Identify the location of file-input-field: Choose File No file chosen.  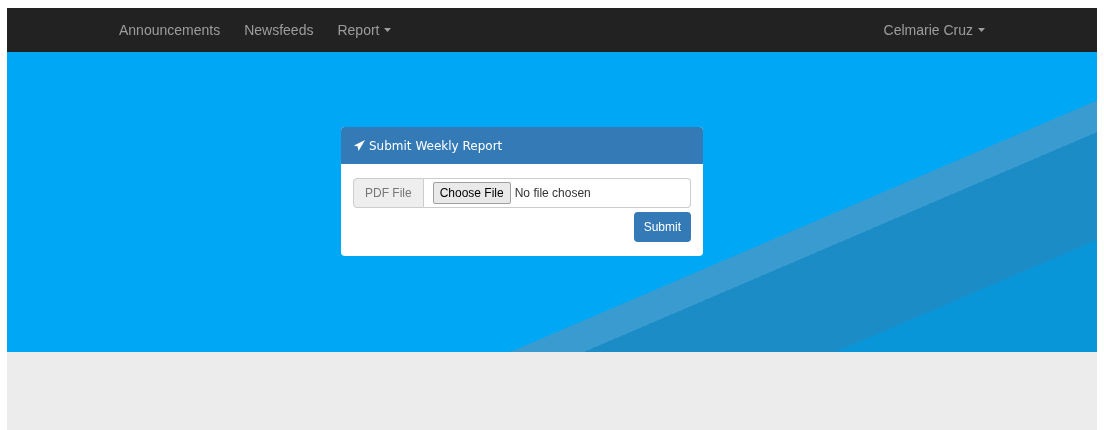
(557, 193).